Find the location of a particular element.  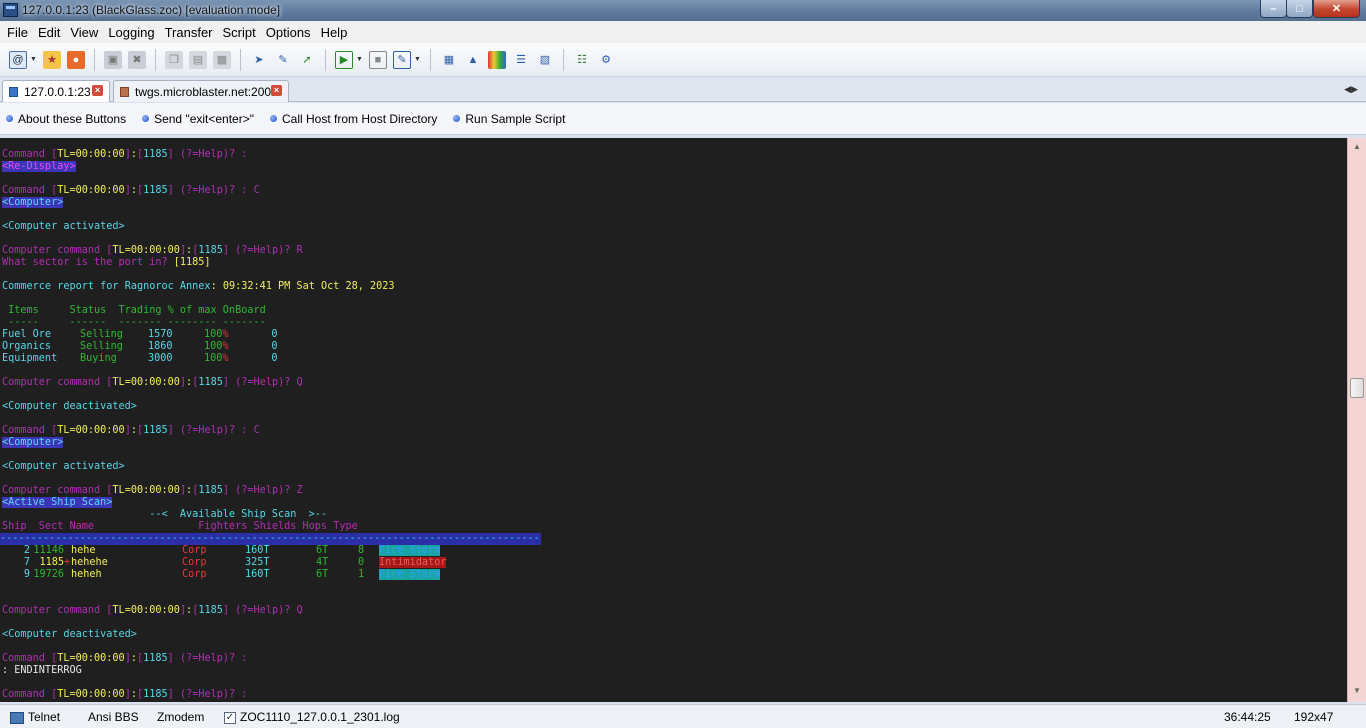

host-directory-icon: ★ is located at coordinates (52, 59).